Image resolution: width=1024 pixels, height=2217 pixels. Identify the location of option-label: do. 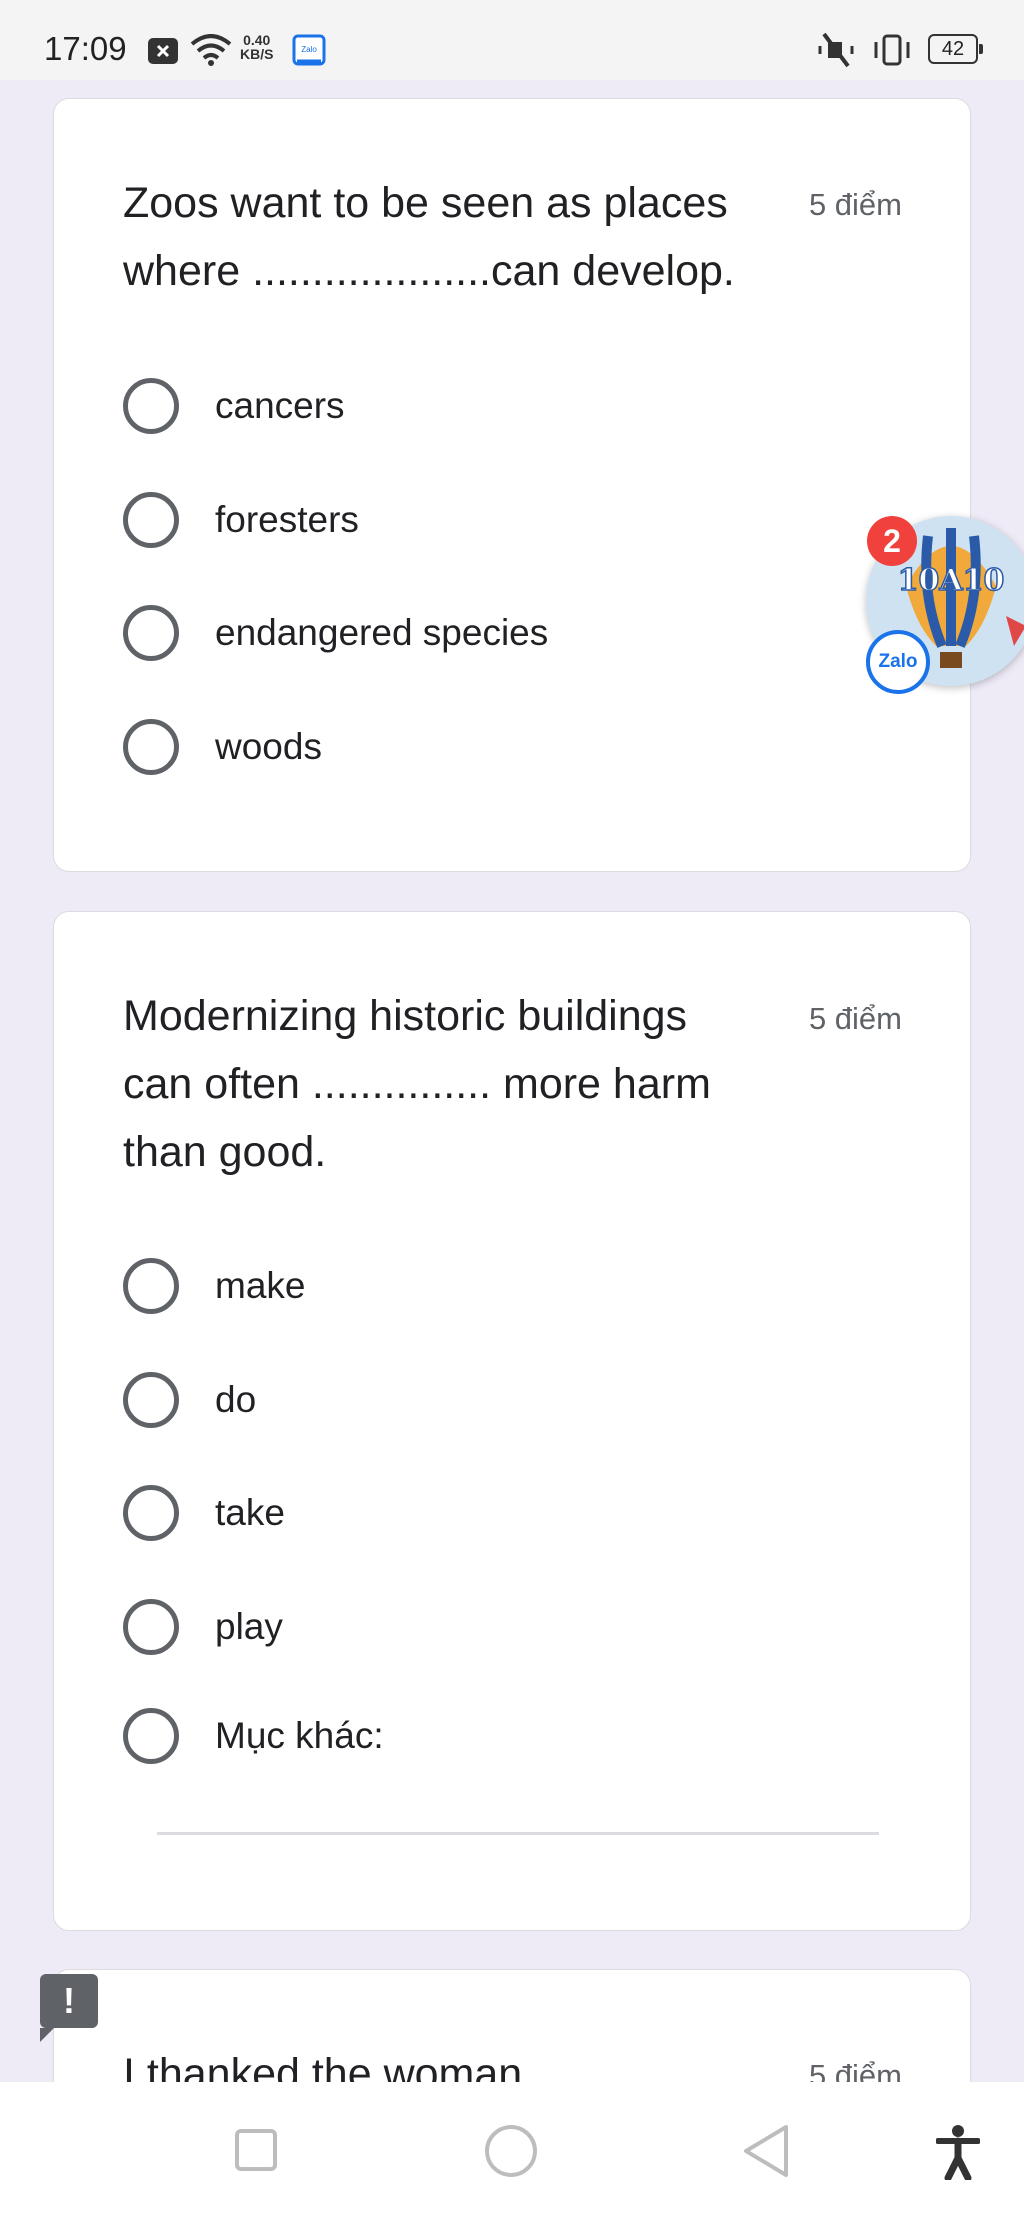
(236, 1399).